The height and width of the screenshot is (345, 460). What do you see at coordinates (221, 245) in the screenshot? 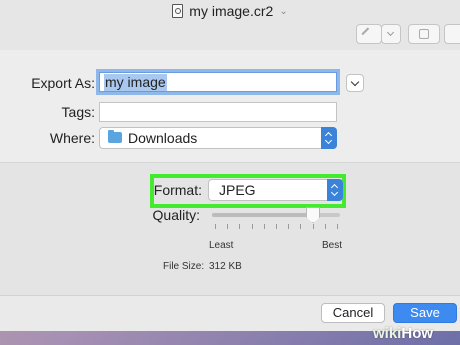
I see `quality-min-label: Least` at bounding box center [221, 245].